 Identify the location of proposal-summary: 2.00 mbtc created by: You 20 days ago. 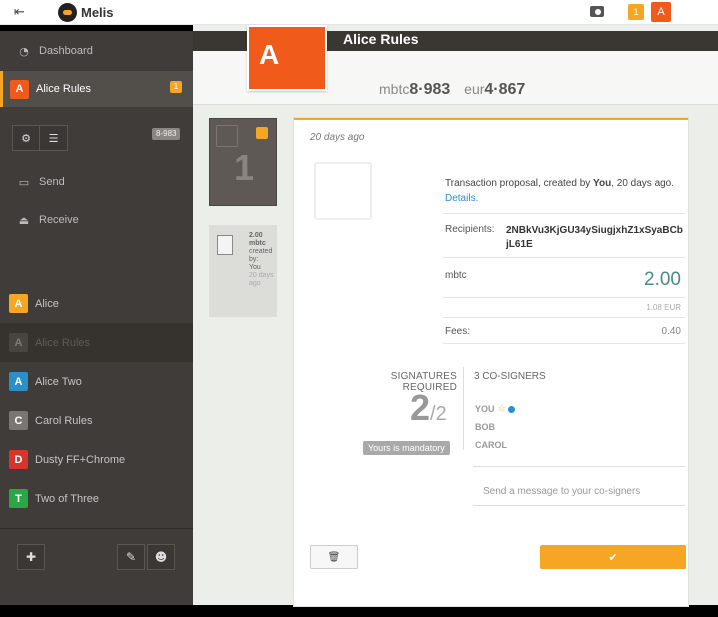
(263, 260).